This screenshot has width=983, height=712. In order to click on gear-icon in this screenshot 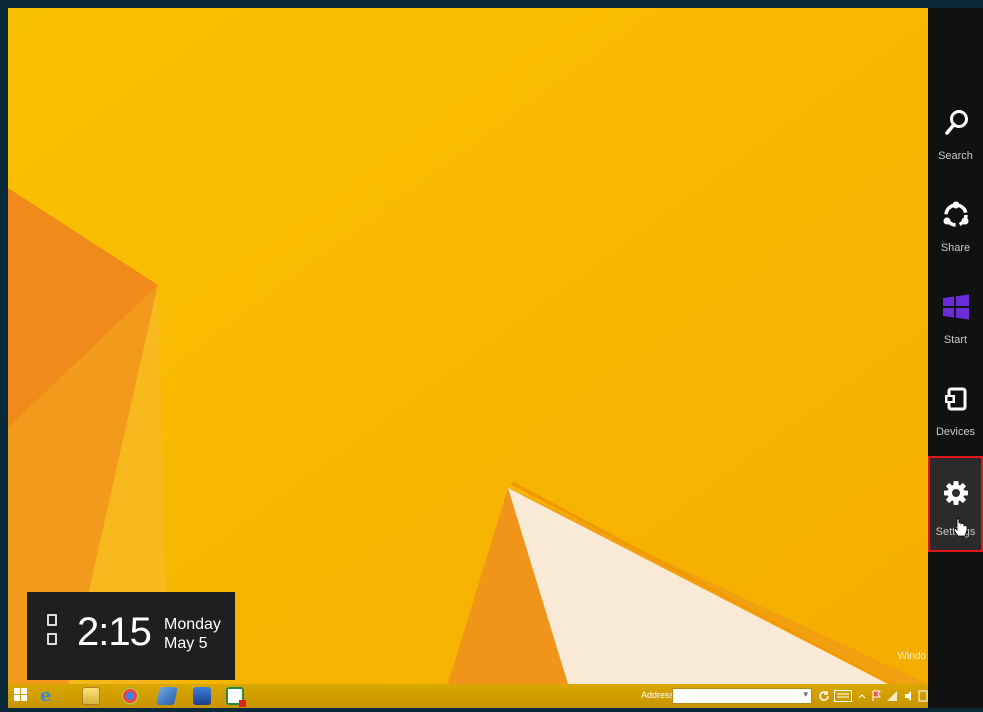, I will do `click(956, 493)`.